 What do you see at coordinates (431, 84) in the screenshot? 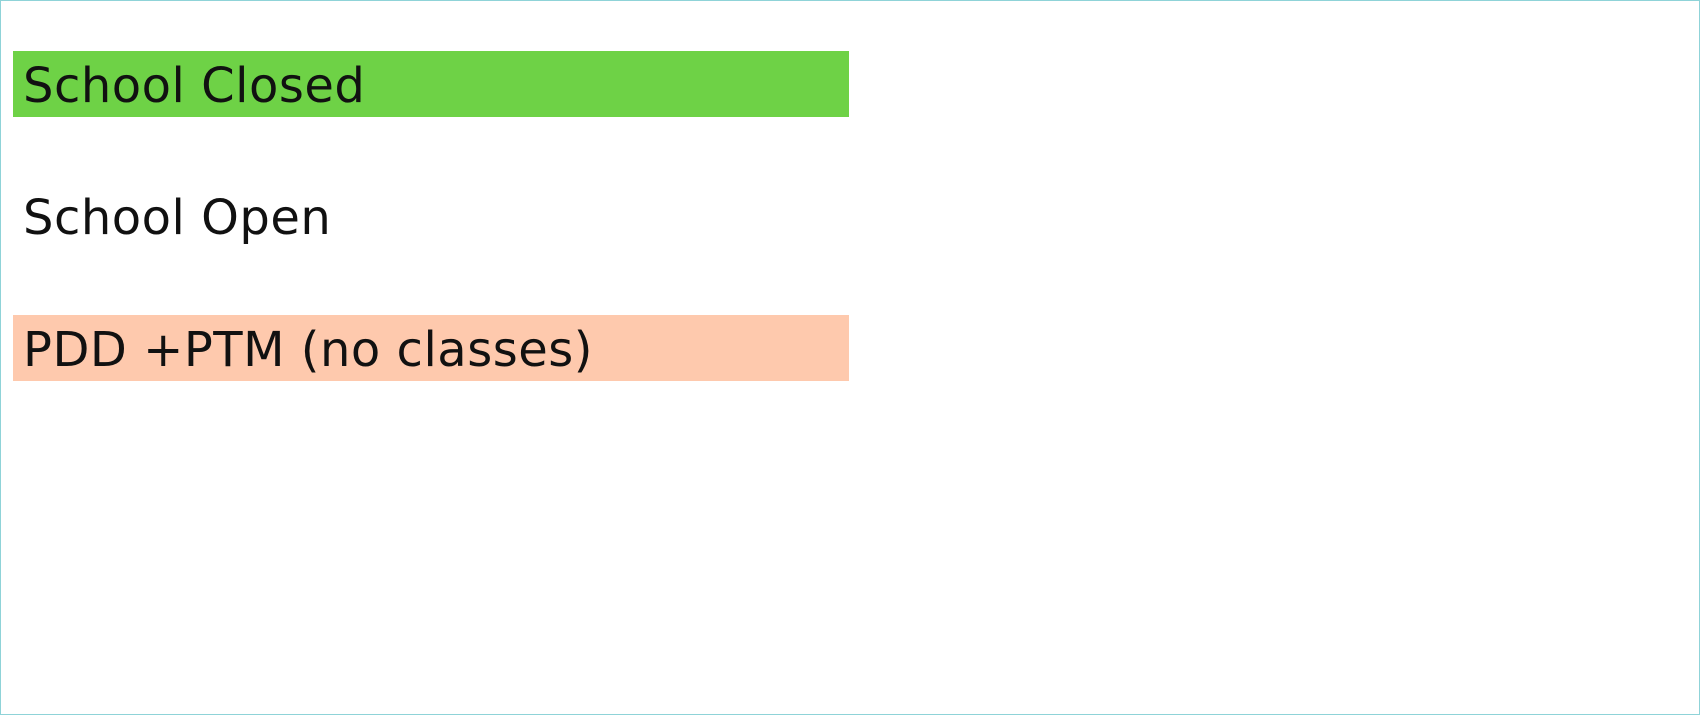
I see `legend-item-school-closed: School Closed` at bounding box center [431, 84].